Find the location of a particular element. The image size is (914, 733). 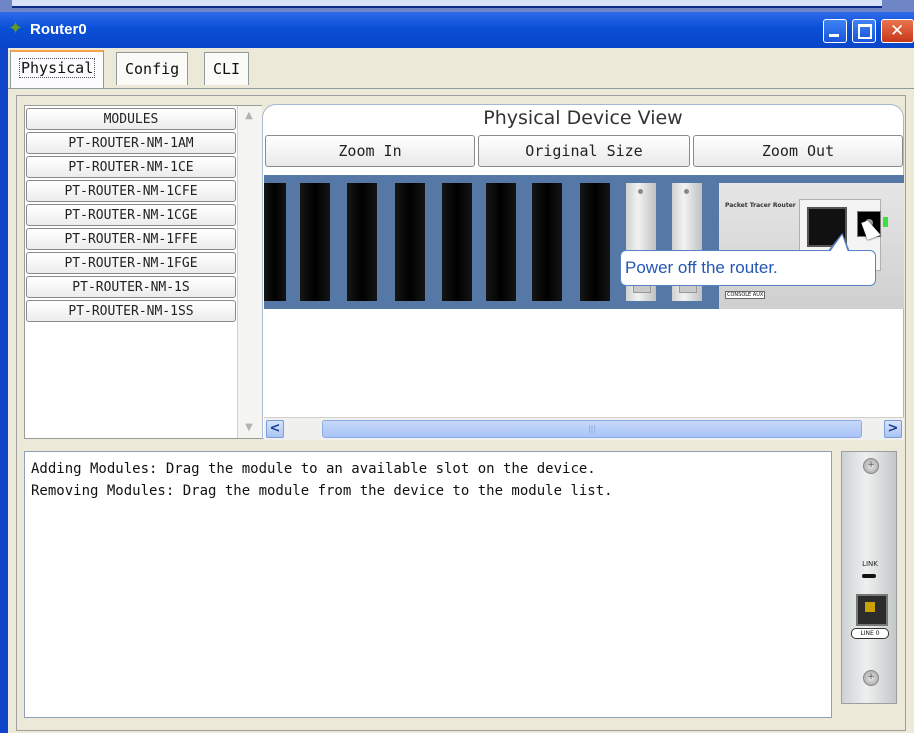

router-chassis: Packet Tracer Router CONSOLE AUX is located at coordinates (584, 242).